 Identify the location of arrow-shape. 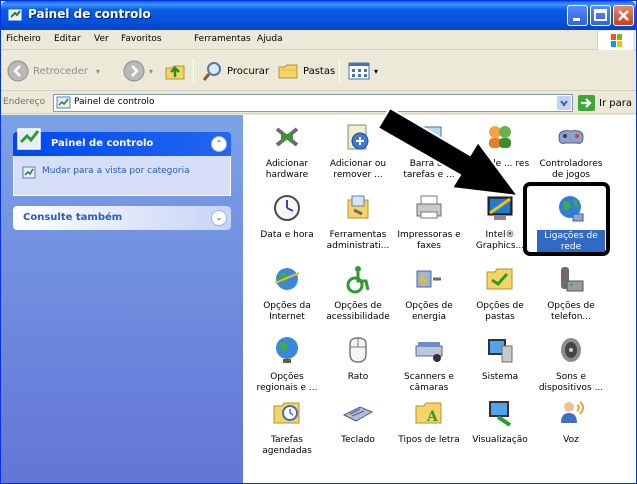
(448, 152).